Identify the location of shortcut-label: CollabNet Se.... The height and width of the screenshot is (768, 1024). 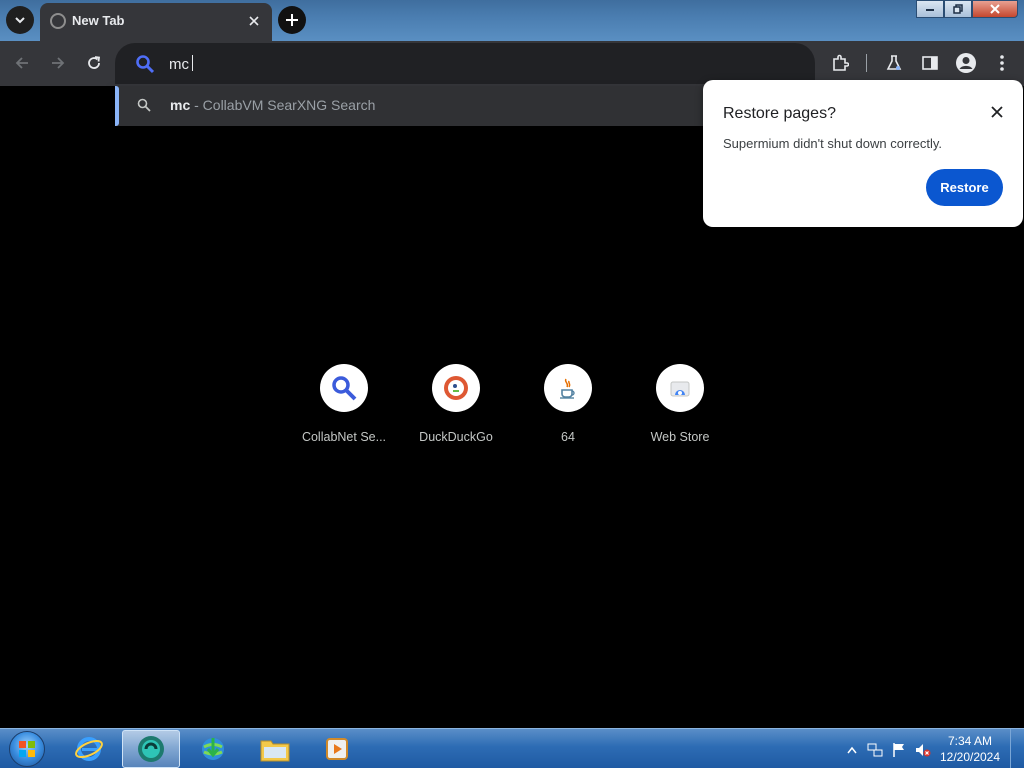
(344, 437).